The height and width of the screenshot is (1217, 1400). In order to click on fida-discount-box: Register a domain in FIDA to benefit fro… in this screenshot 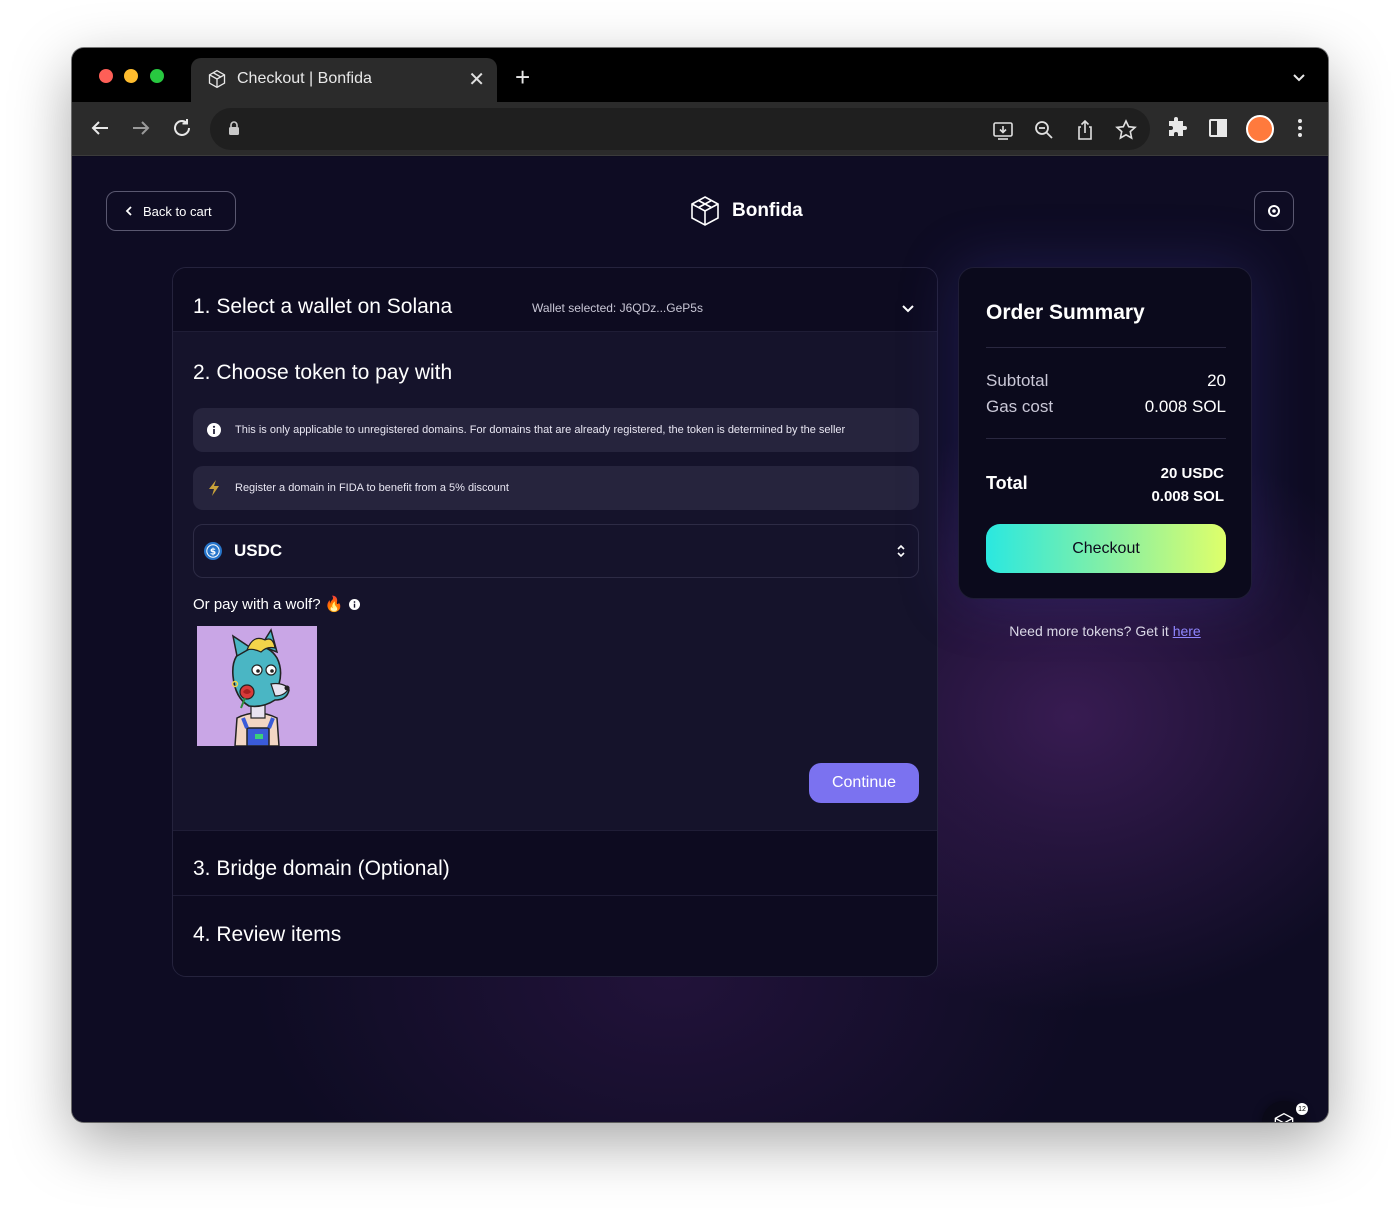, I will do `click(556, 488)`.